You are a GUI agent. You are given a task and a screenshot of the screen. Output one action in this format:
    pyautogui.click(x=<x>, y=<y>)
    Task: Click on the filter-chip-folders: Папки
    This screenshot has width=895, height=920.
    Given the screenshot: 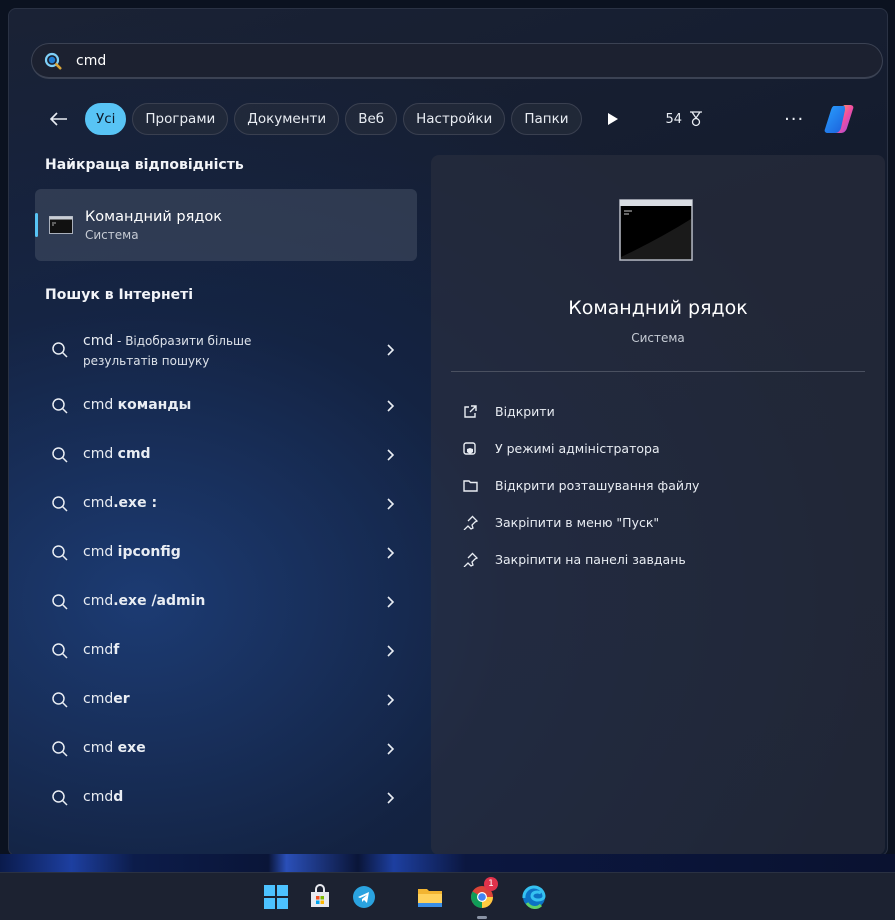 What is the action you would take?
    pyautogui.click(x=546, y=119)
    